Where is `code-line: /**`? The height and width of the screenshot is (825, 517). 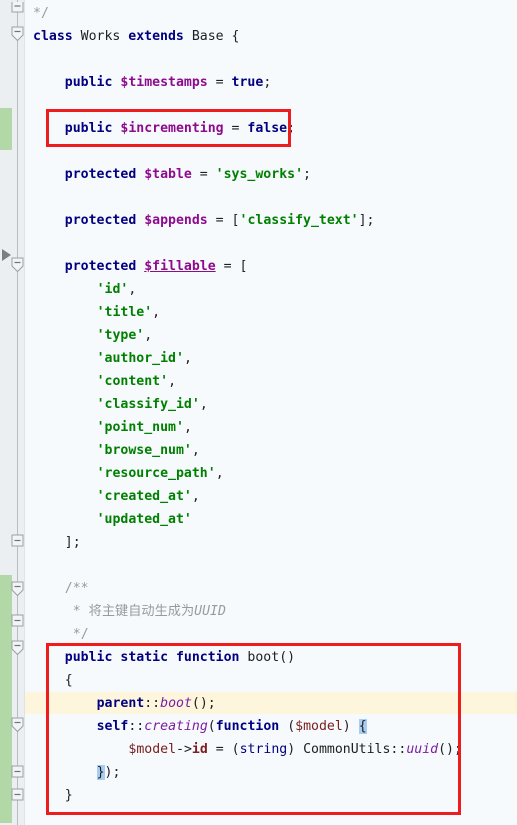
code-line: /** is located at coordinates (77, 588).